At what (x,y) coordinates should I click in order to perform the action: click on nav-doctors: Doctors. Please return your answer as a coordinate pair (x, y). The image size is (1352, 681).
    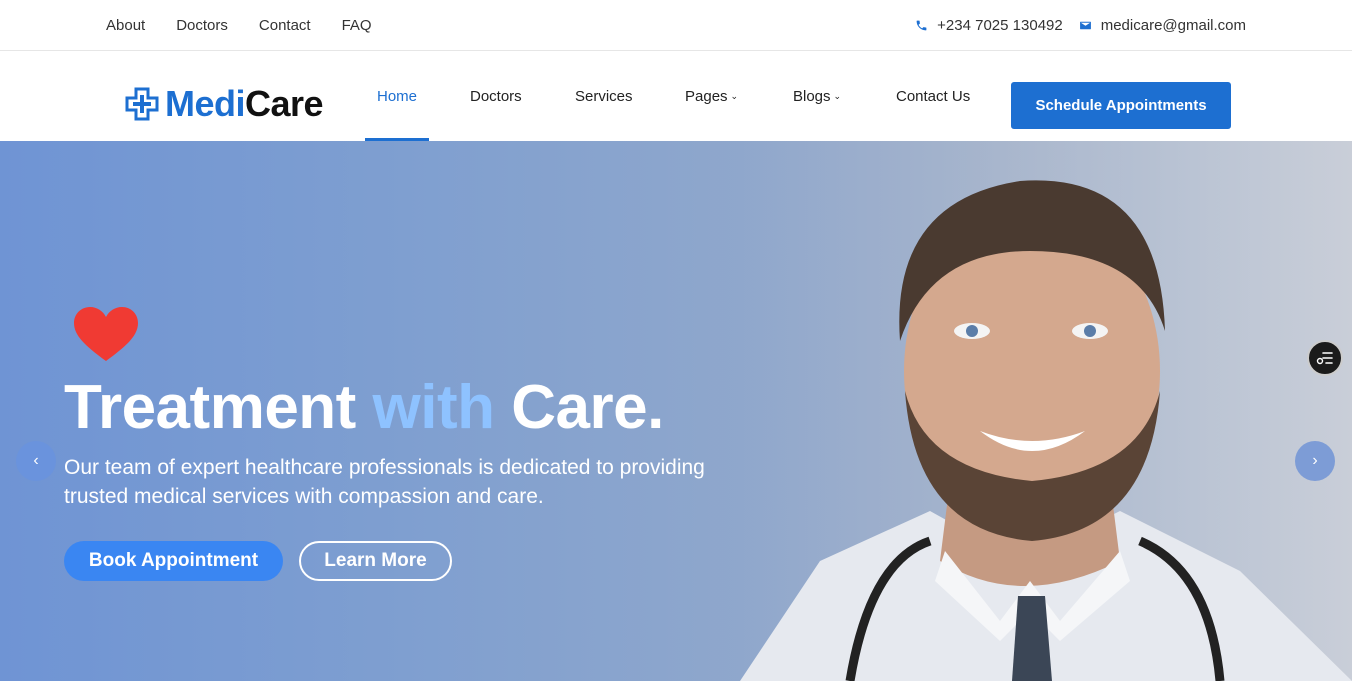
    Looking at the image, I should click on (496, 96).